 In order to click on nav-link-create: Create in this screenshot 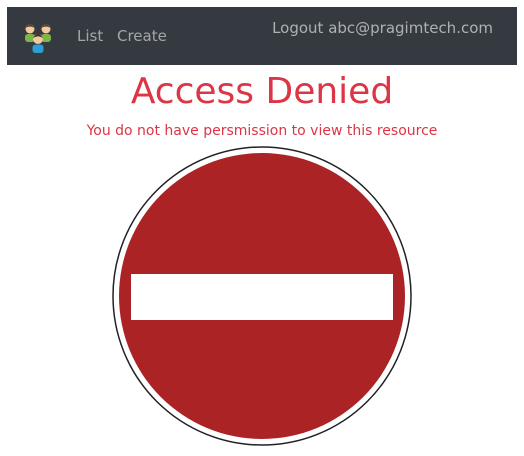, I will do `click(142, 36)`.